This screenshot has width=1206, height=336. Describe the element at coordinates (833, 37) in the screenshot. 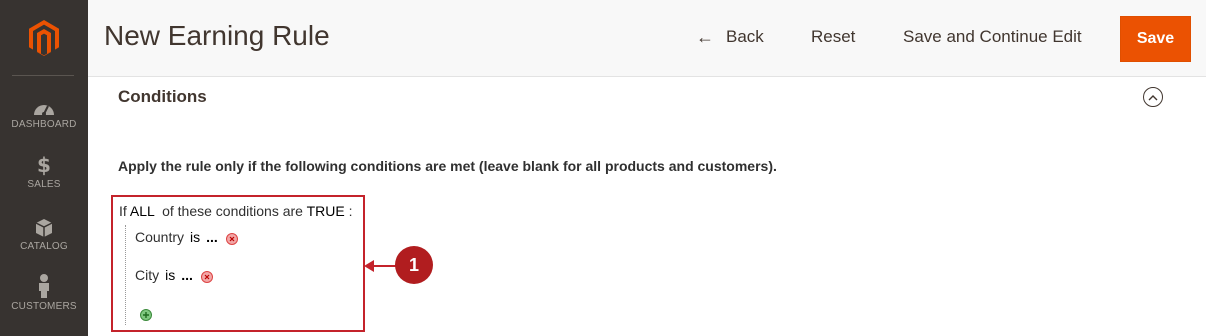

I see `reset-button: Reset` at that location.